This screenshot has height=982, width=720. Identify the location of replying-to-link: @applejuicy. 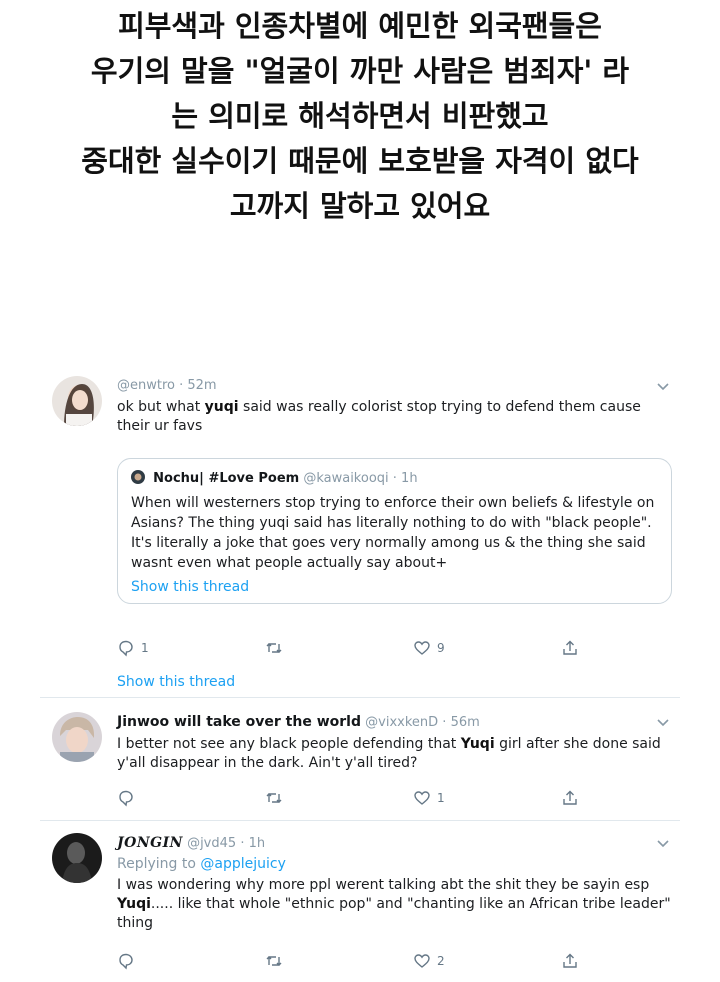
(243, 864).